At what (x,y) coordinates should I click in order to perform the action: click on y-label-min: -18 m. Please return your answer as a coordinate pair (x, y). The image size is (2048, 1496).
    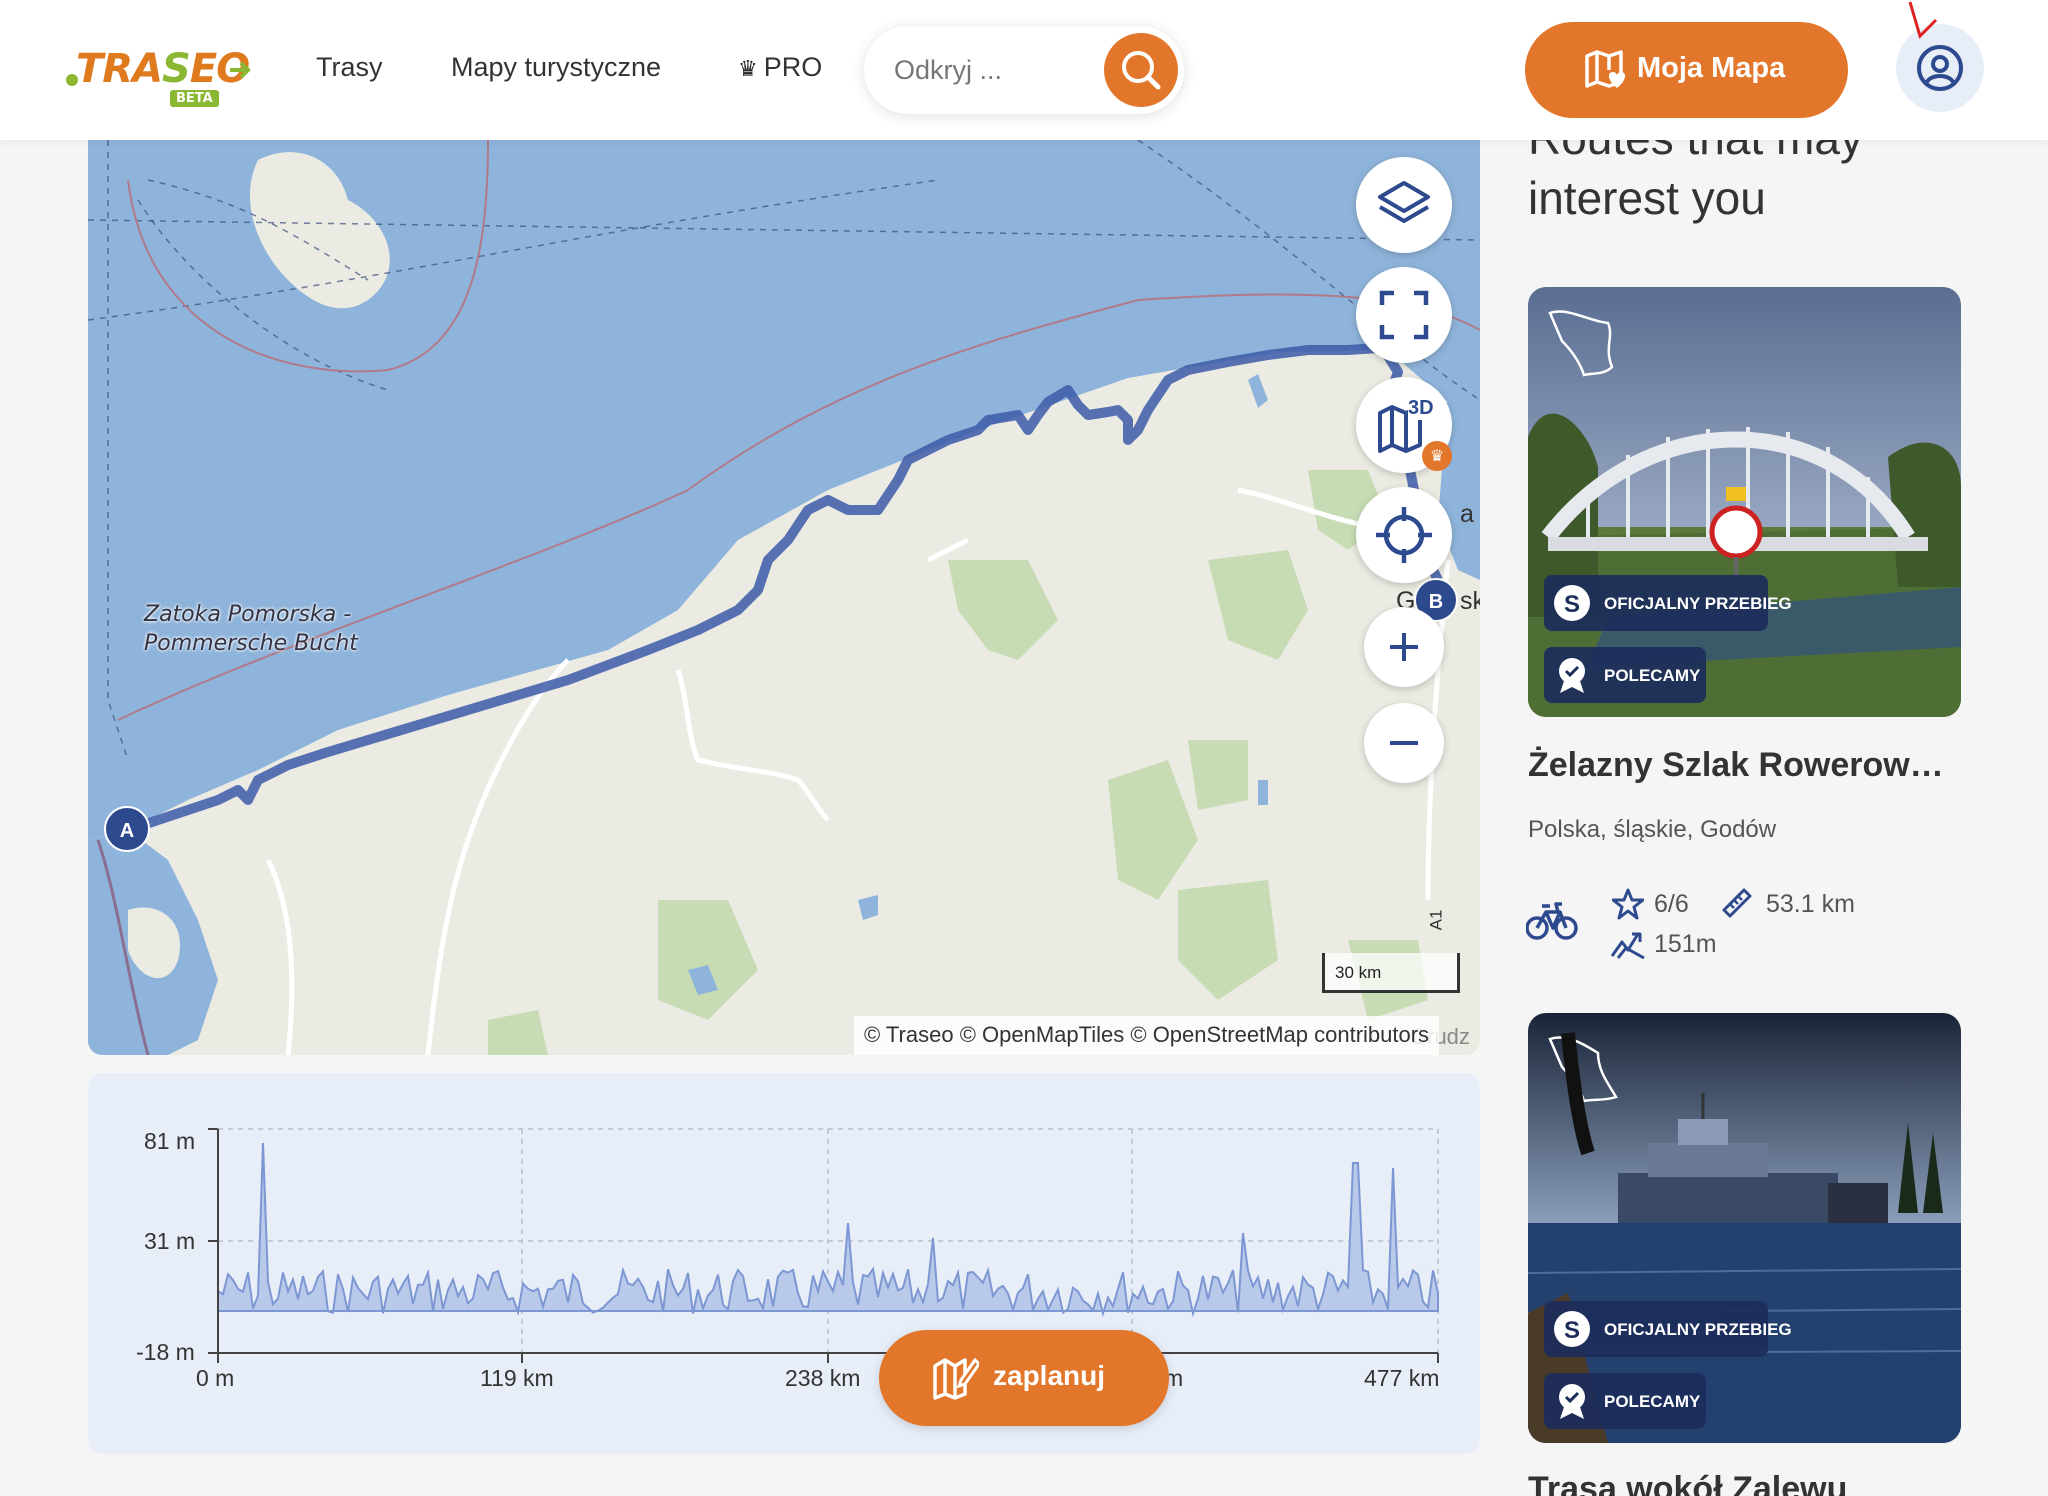
    Looking at the image, I should click on (165, 1352).